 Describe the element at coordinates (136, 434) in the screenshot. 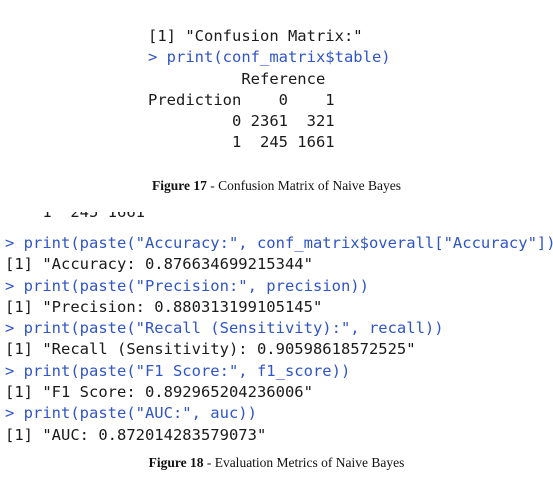

I see `metrics-output-line: [1] "AUC: 0.872014283579073"` at that location.